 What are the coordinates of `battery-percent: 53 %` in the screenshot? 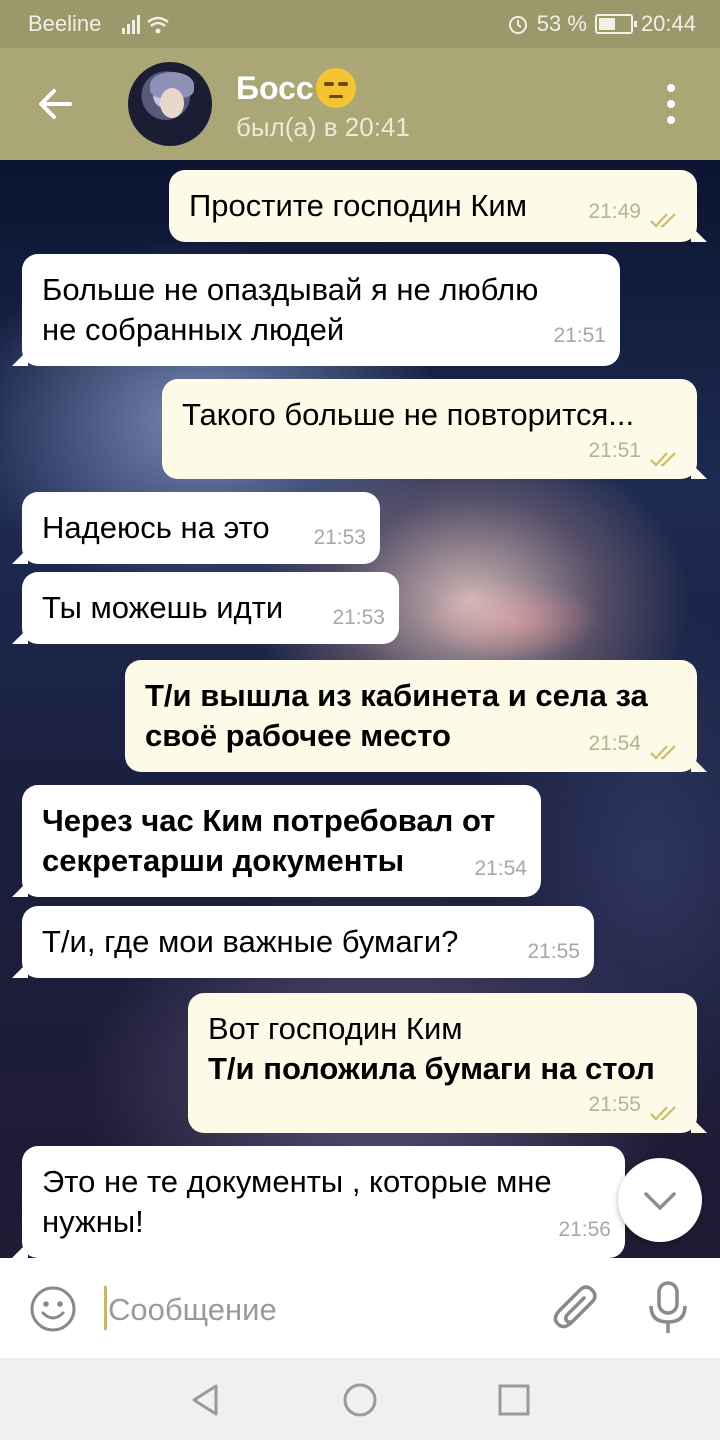 It's located at (561, 23).